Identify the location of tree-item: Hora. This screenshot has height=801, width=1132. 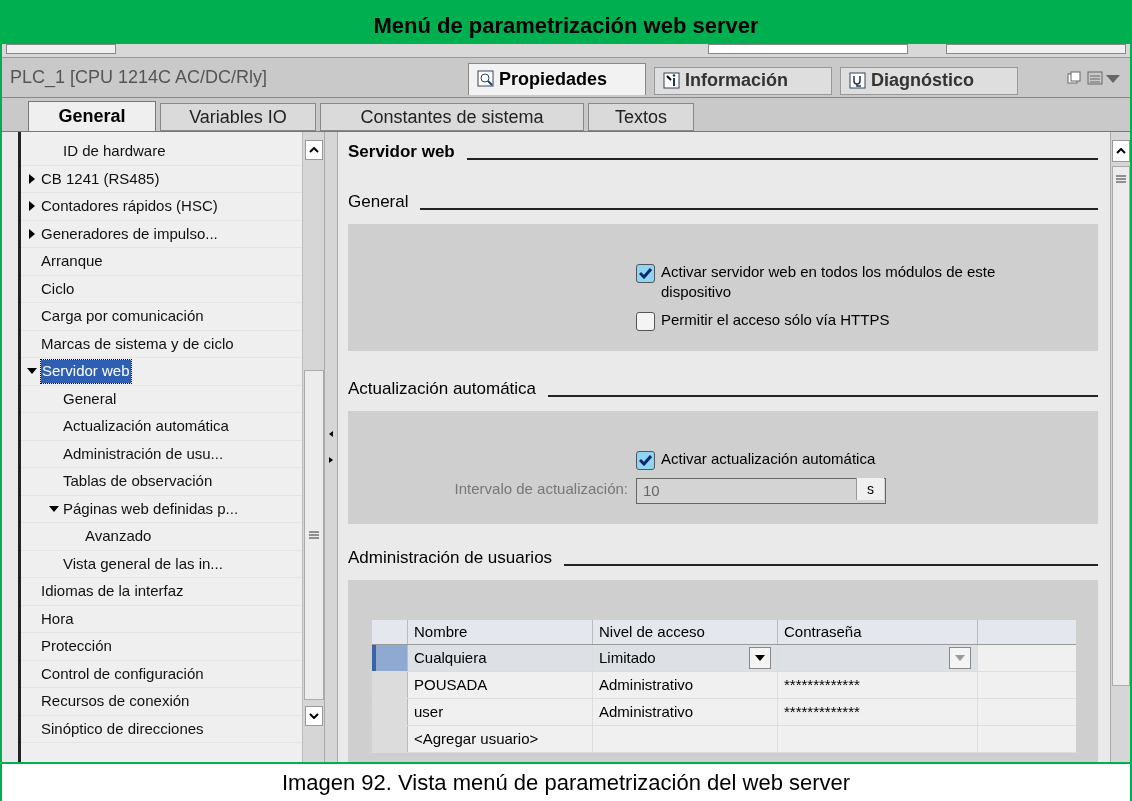
(57, 618).